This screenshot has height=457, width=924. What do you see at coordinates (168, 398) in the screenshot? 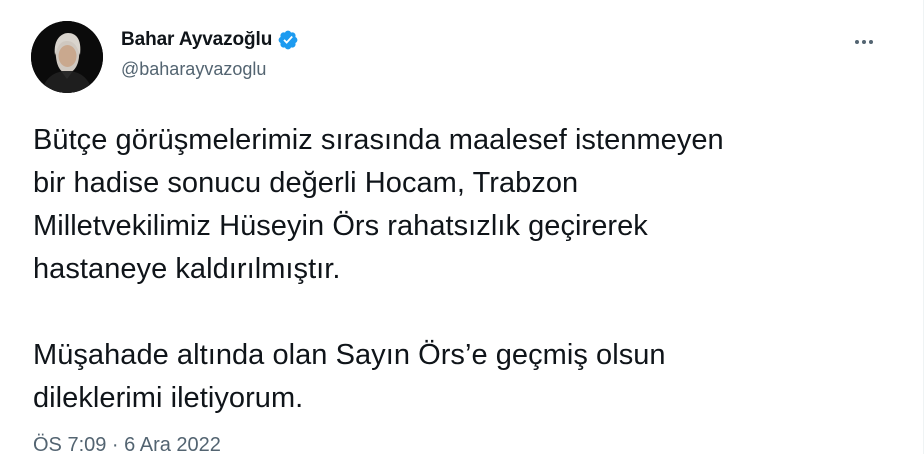
I see `tweet-line: dileklerimi iletiyorum.` at bounding box center [168, 398].